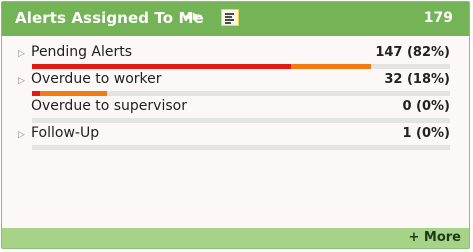 This screenshot has width=473, height=252. What do you see at coordinates (188, 16) in the screenshot?
I see `chevron-left-icon: ◀` at bounding box center [188, 16].